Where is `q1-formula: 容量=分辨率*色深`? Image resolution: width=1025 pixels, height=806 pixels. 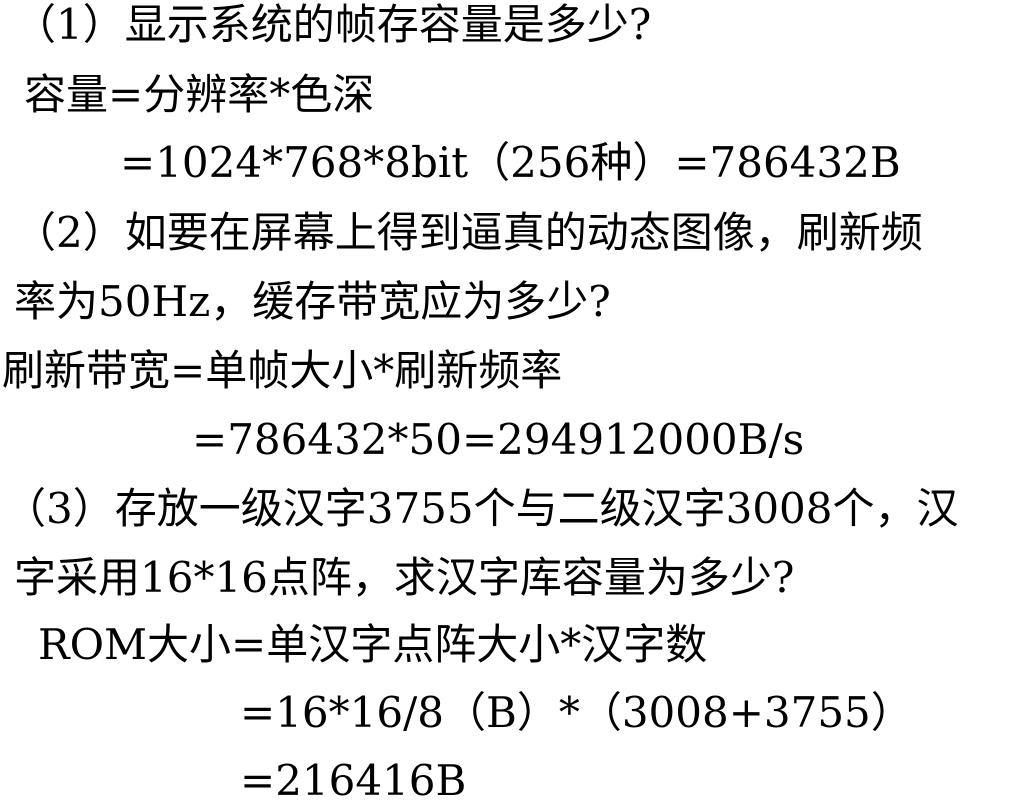
q1-formula: 容量=分辨率*色深 is located at coordinates (199, 94).